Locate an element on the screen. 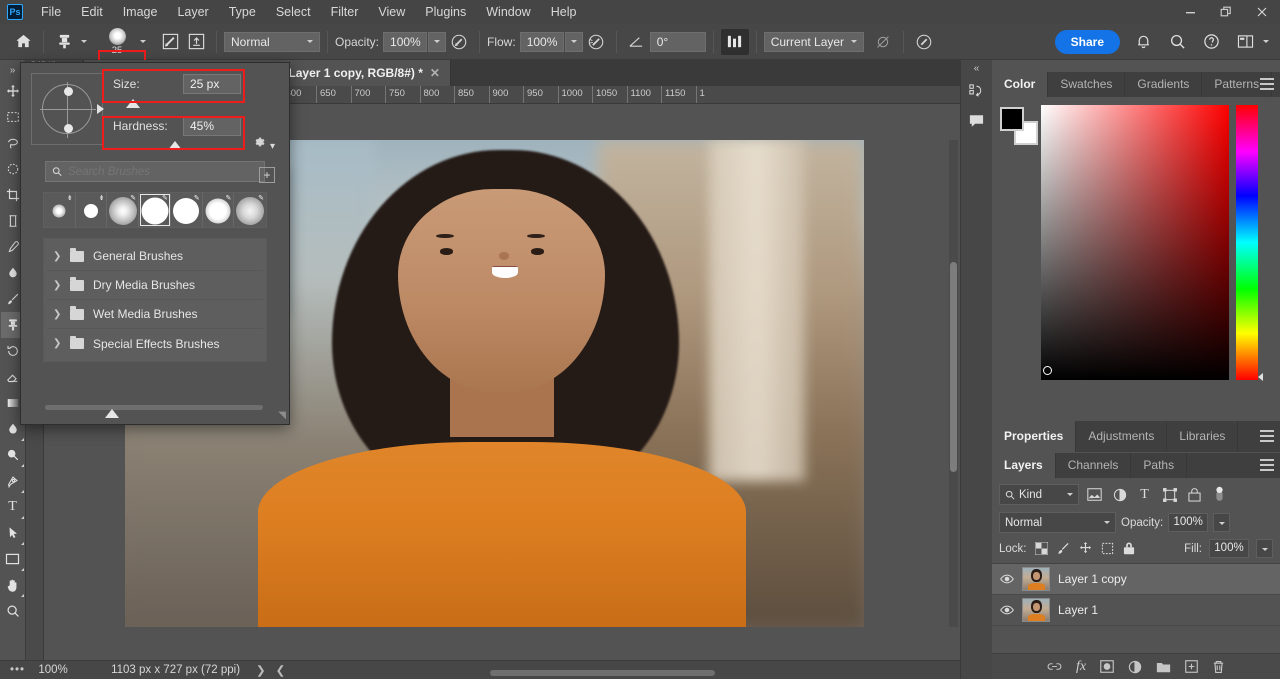 The image size is (1280, 679). restore-button is located at coordinates (1226, 12).